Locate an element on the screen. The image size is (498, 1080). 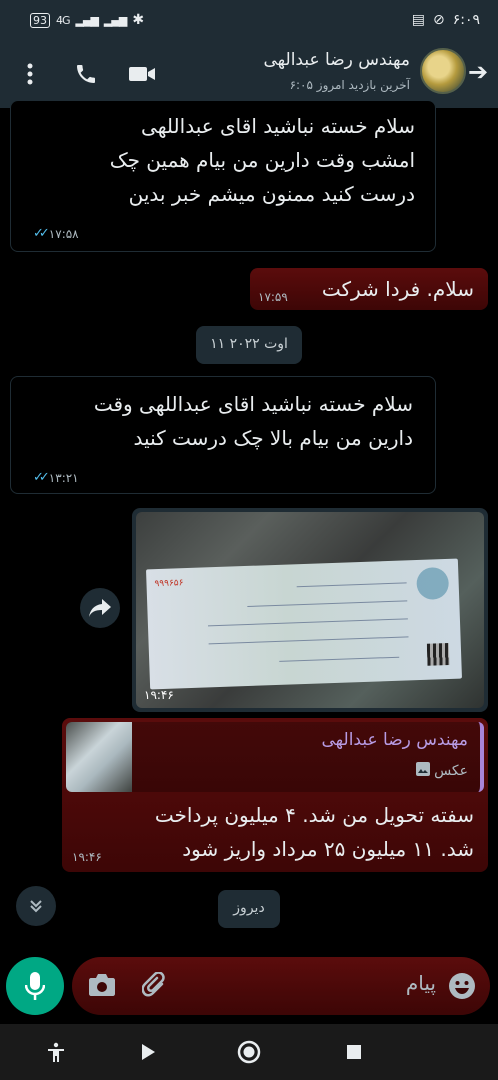
message-time: ✓✓ ۱۷:۵۸ is located at coordinates (56, 233).